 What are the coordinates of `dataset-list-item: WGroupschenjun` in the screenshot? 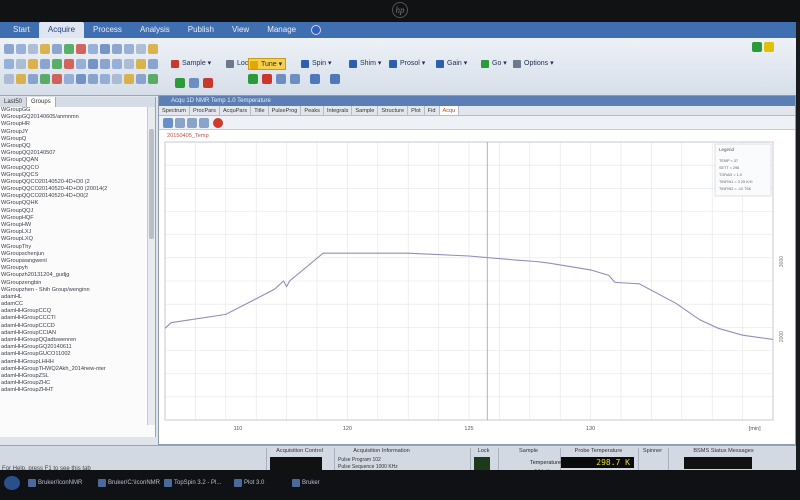 It's located at (77, 254).